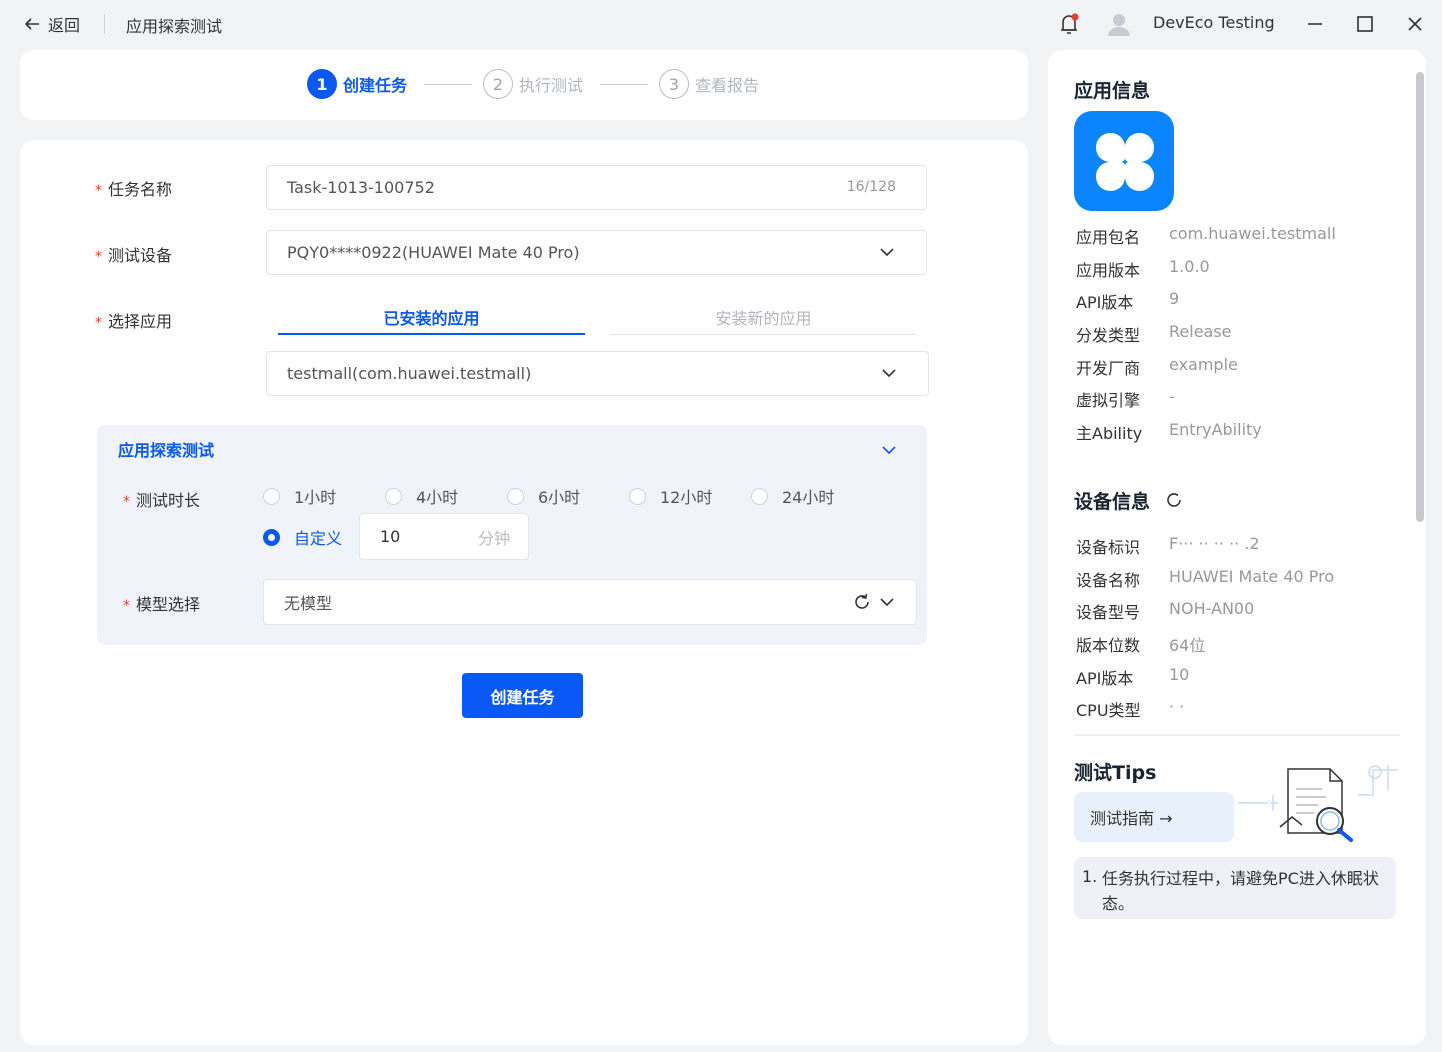 This screenshot has width=1442, height=1052. What do you see at coordinates (1179, 674) in the screenshot?
I see `device-field-value: 10` at bounding box center [1179, 674].